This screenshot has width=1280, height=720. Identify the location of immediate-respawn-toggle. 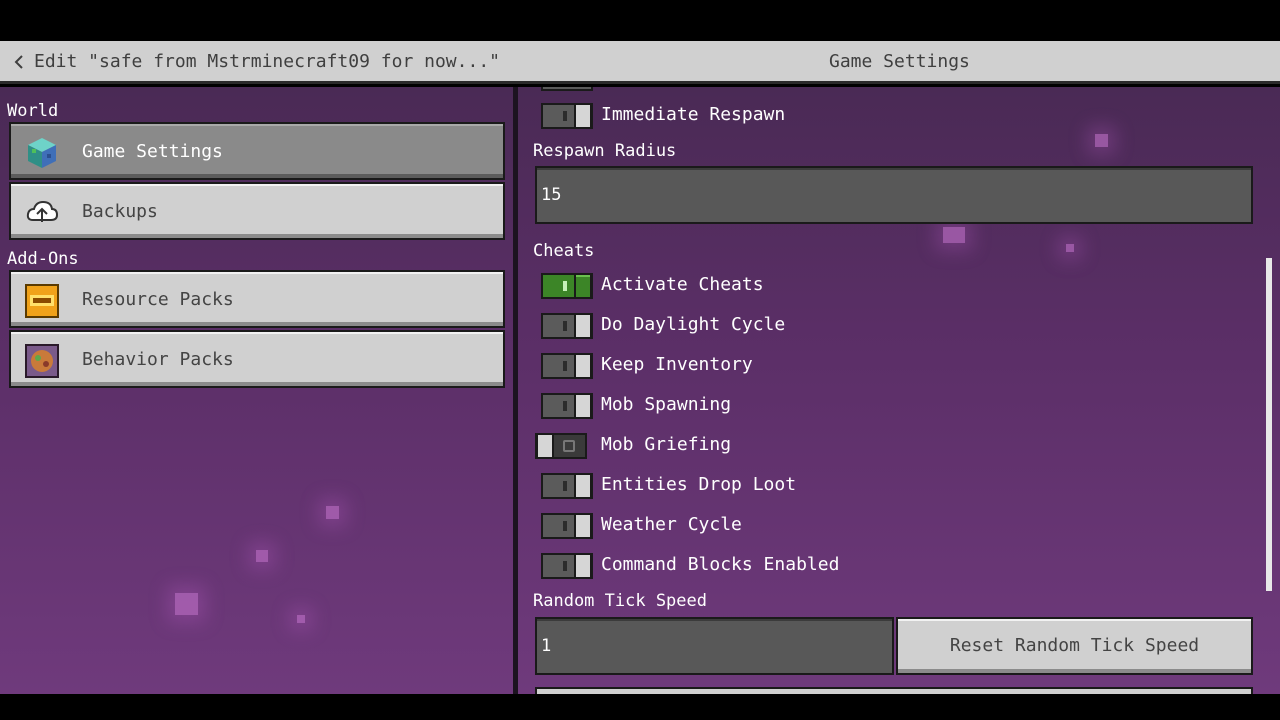
(567, 116).